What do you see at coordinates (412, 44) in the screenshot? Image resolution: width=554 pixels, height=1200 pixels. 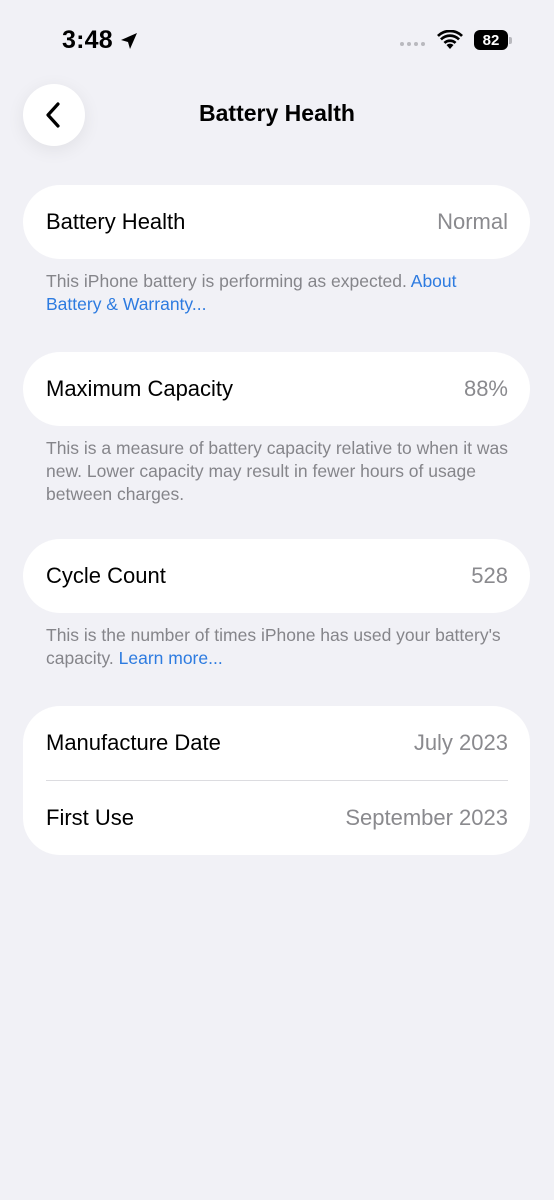 I see `cellular-signal-icon` at bounding box center [412, 44].